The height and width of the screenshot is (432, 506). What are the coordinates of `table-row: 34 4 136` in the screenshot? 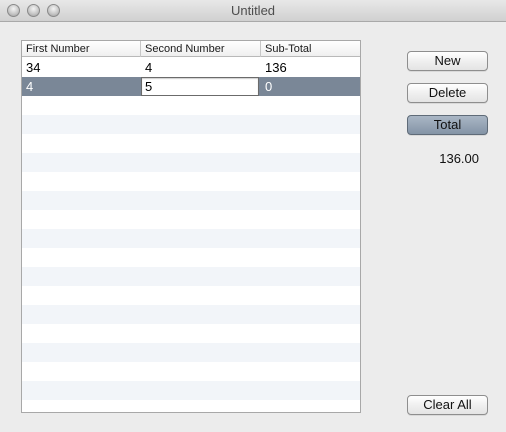 It's located at (191, 67).